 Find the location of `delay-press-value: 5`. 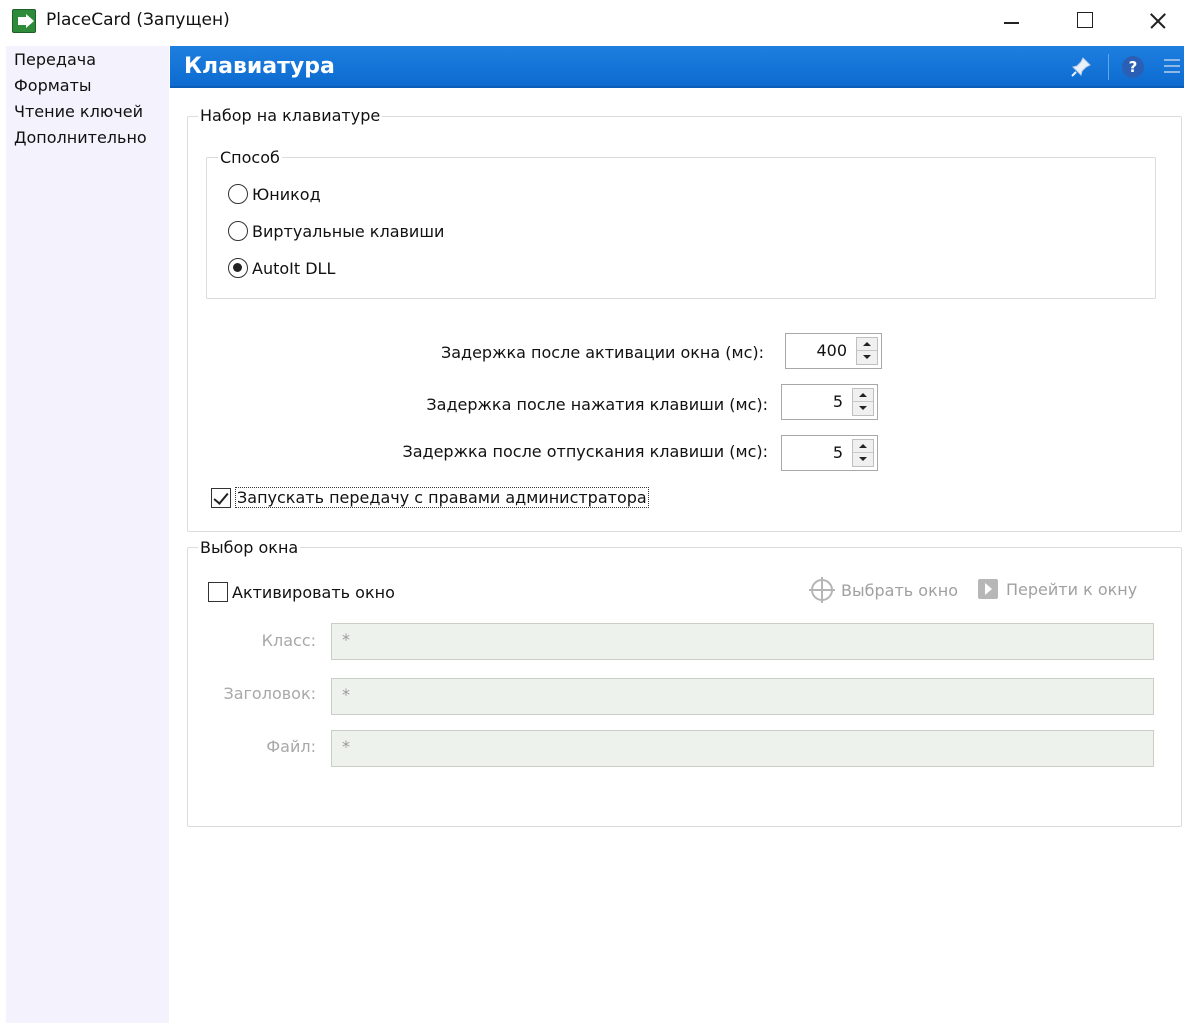

delay-press-value: 5 is located at coordinates (838, 401).